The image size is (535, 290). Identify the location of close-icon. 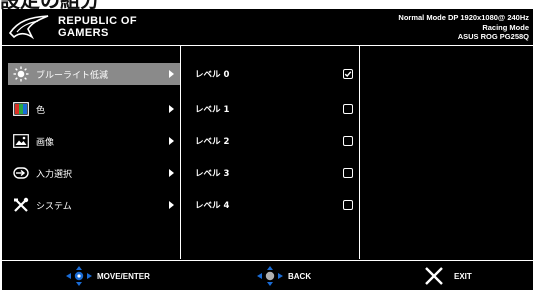
(434, 276).